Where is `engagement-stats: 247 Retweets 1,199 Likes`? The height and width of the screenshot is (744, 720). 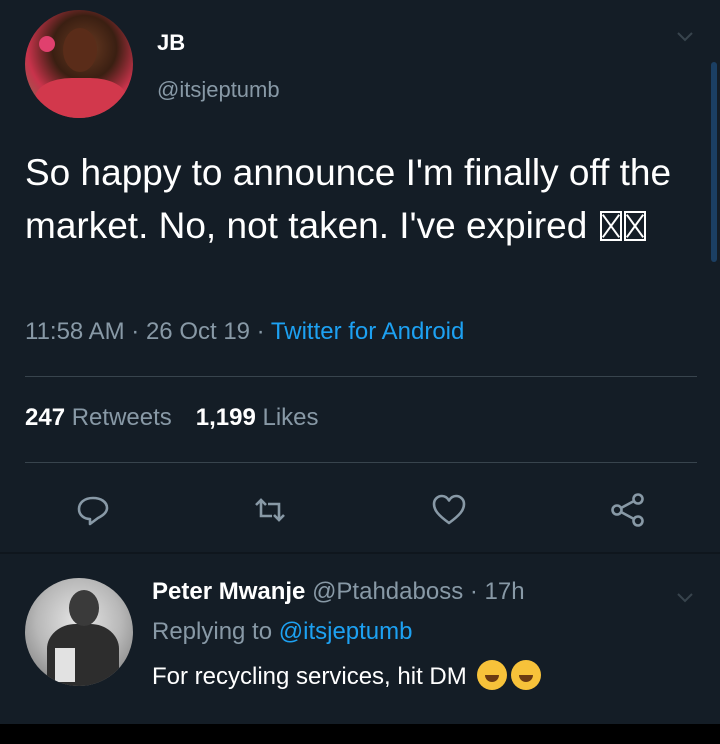 engagement-stats: 247 Retweets 1,199 Likes is located at coordinates (172, 418).